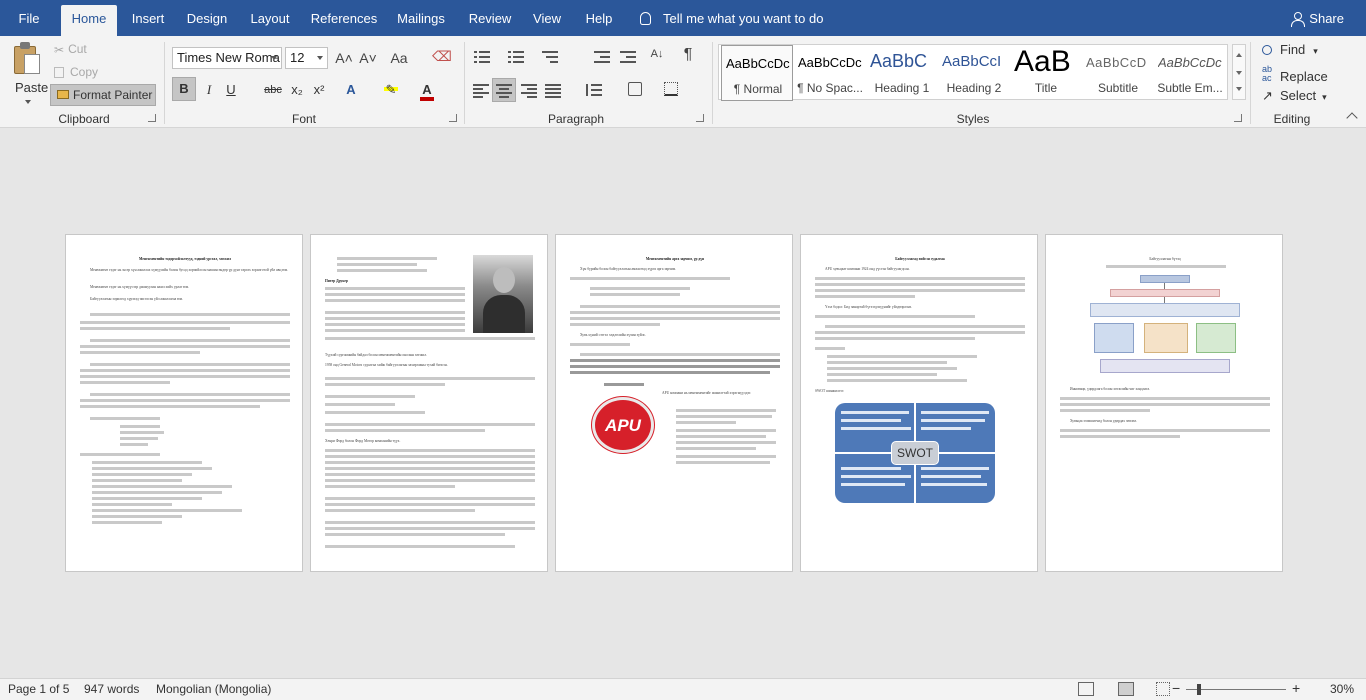 The height and width of the screenshot is (700, 1366). What do you see at coordinates (152, 118) in the screenshot?
I see `clipboard-launcher-icon` at bounding box center [152, 118].